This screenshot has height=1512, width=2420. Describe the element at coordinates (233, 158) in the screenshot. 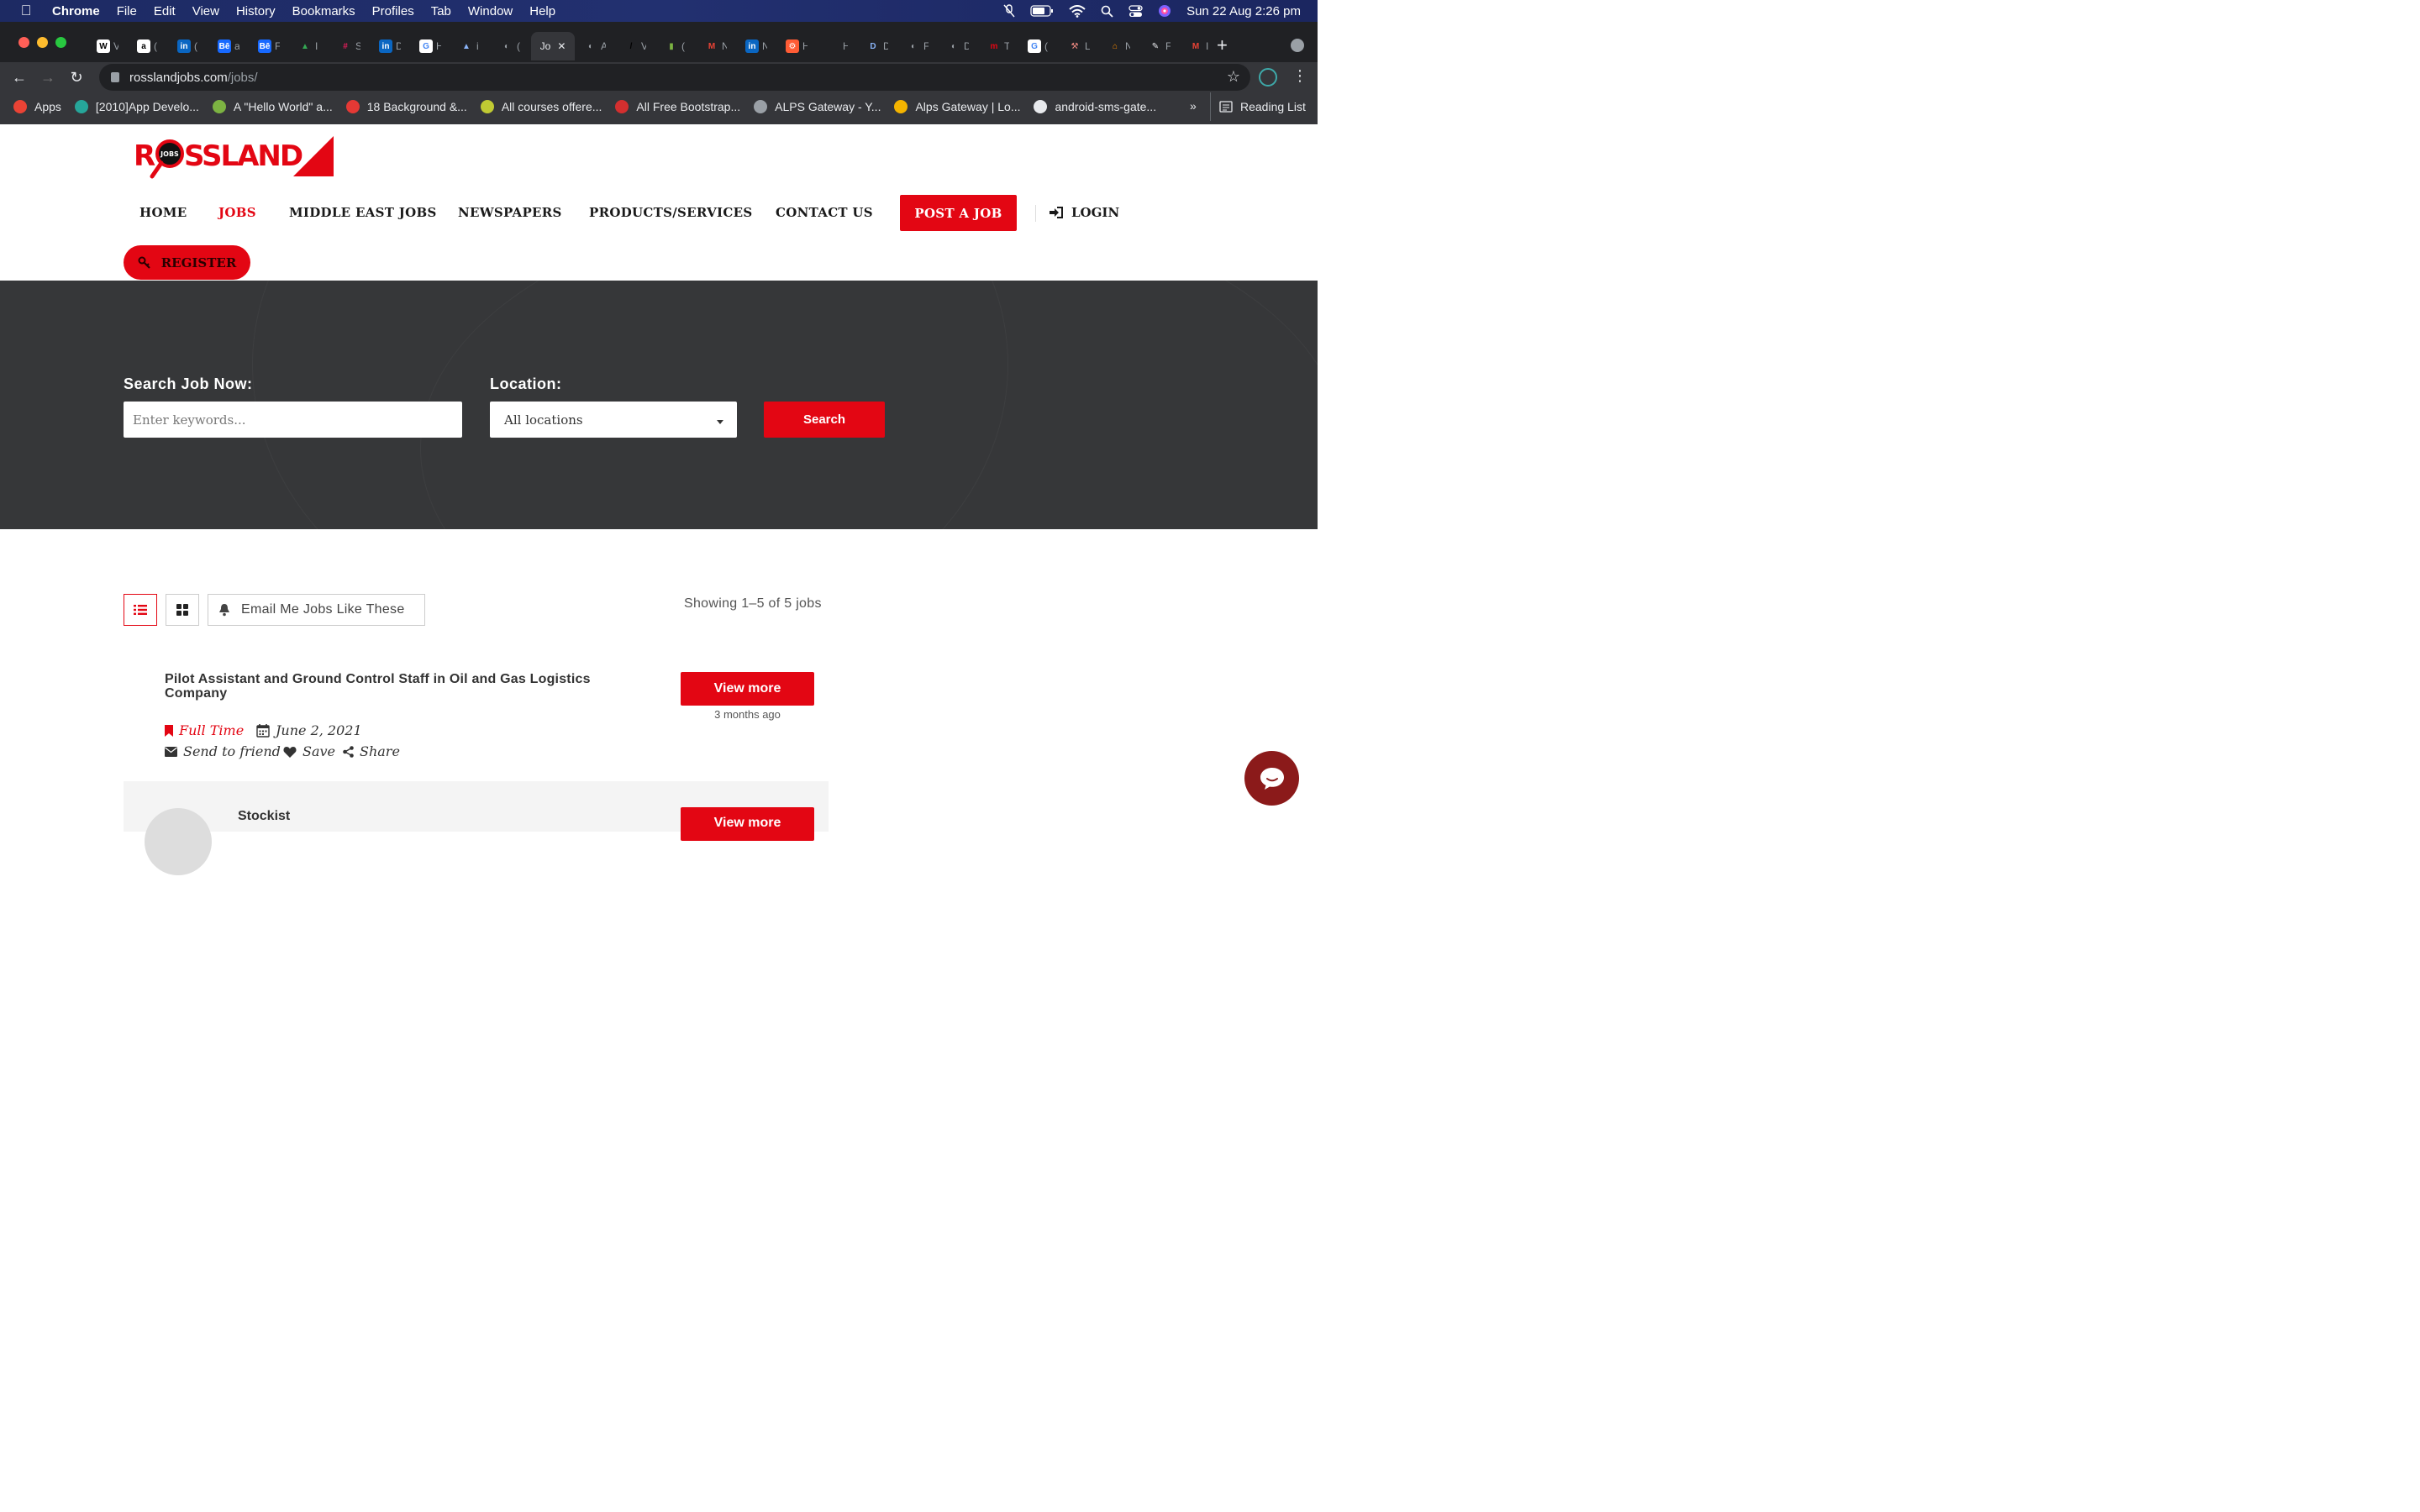

I see `rossland-jobs-logo: R JOBS SSLAND` at that location.